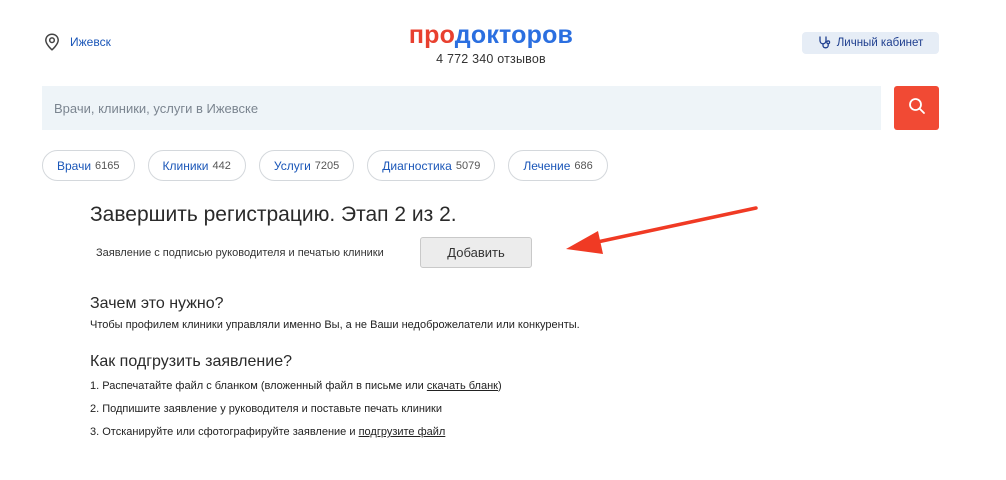 This screenshot has width=1006, height=480. I want to click on chip-count: 5079, so click(468, 165).